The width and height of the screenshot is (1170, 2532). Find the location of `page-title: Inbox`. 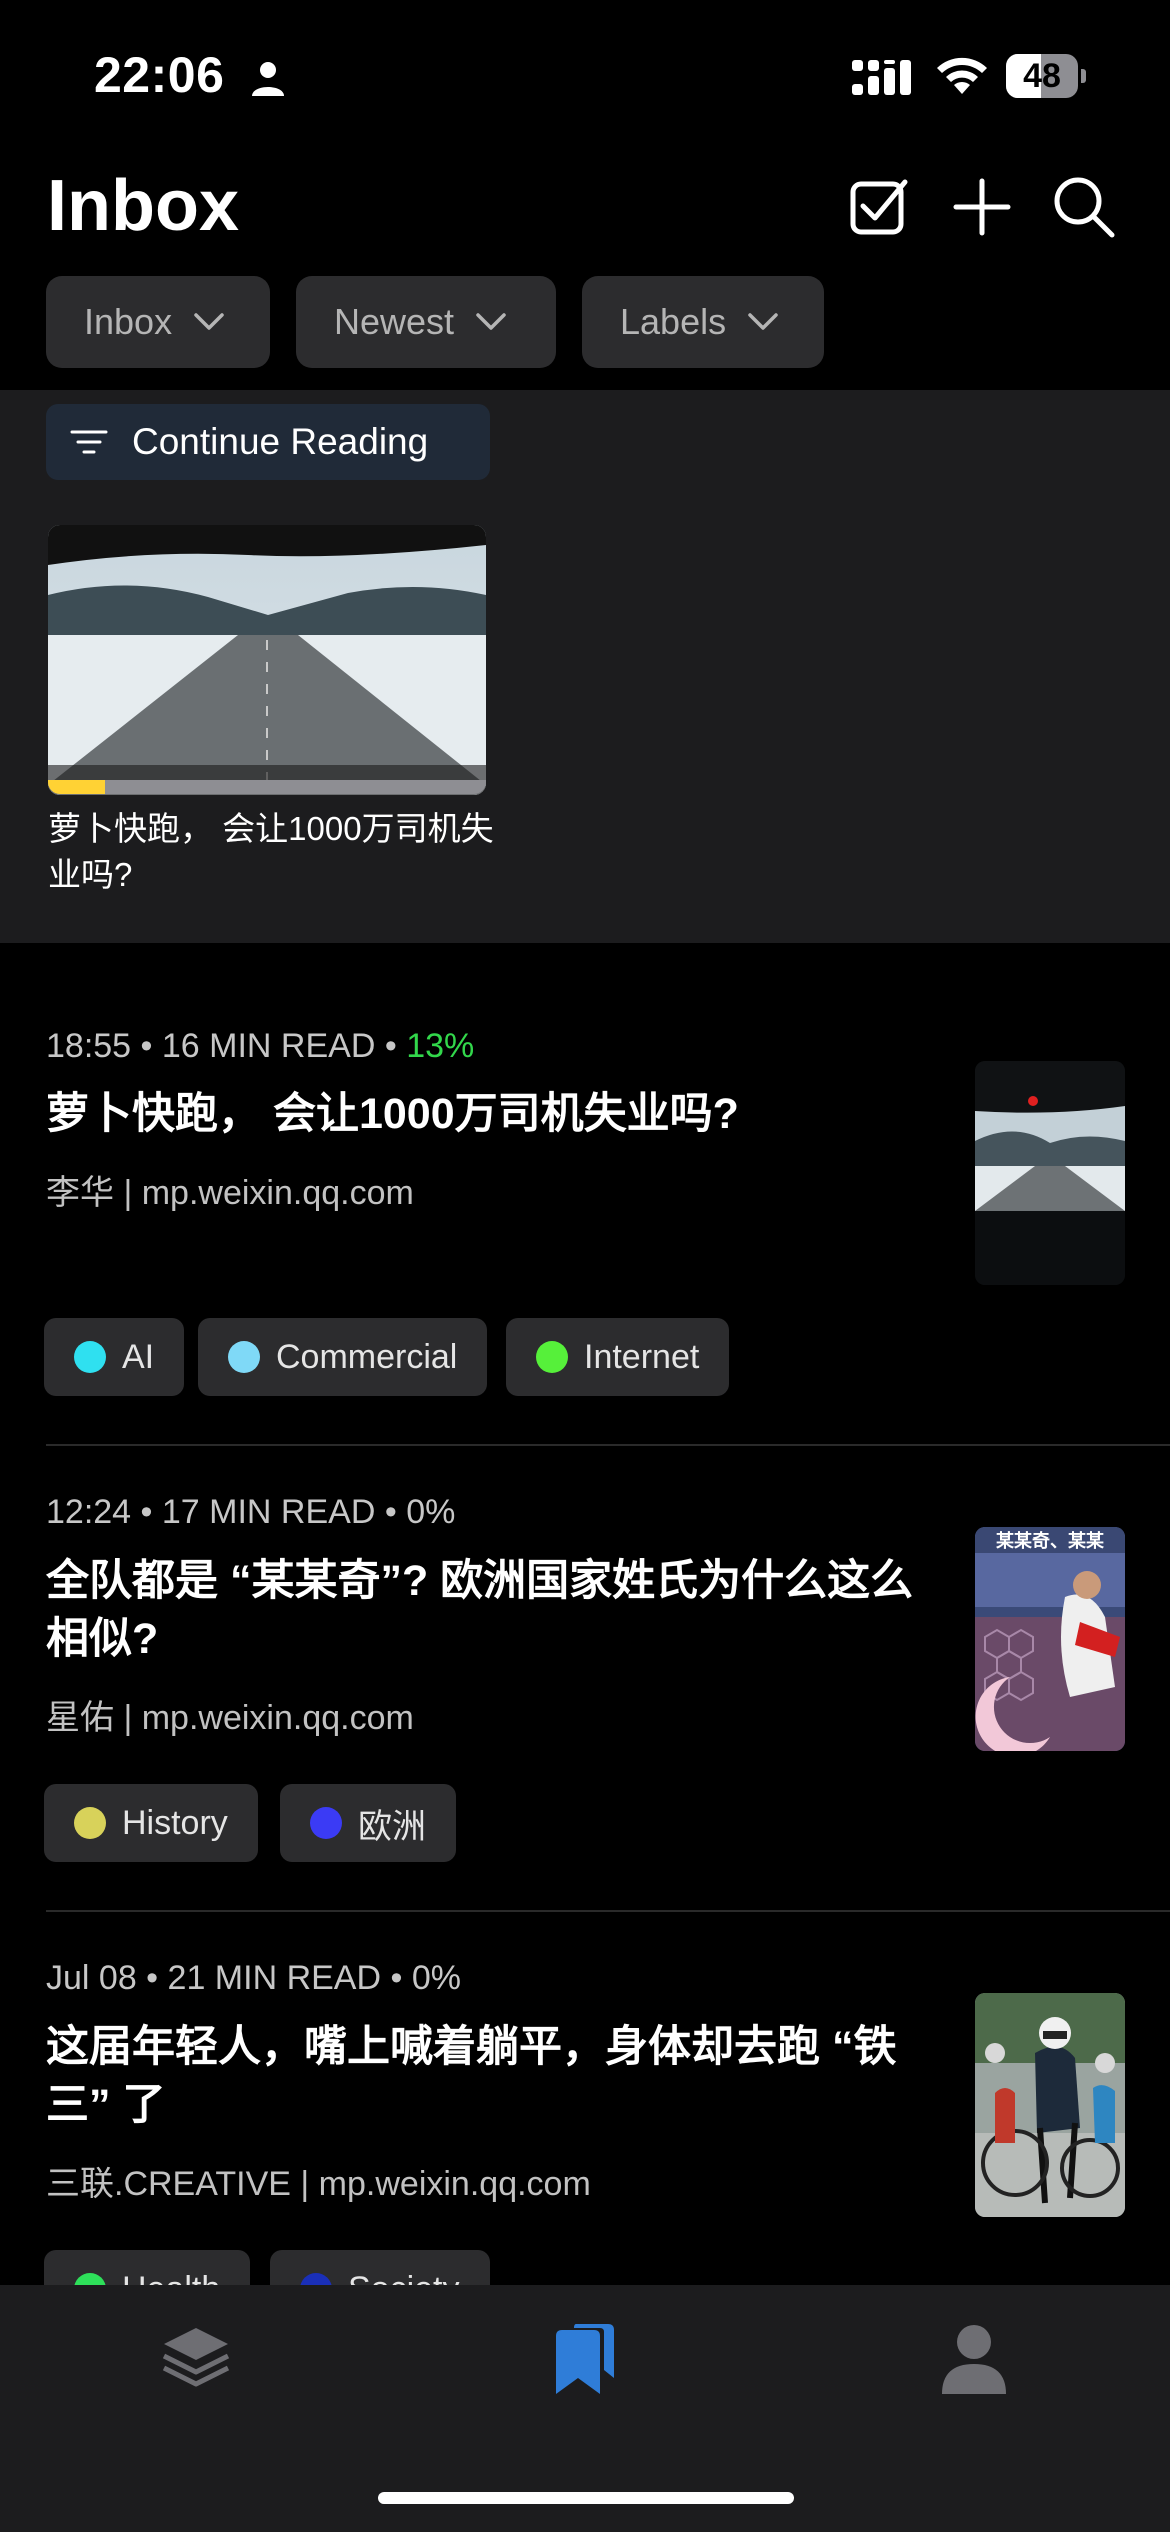

page-title: Inbox is located at coordinates (143, 206).